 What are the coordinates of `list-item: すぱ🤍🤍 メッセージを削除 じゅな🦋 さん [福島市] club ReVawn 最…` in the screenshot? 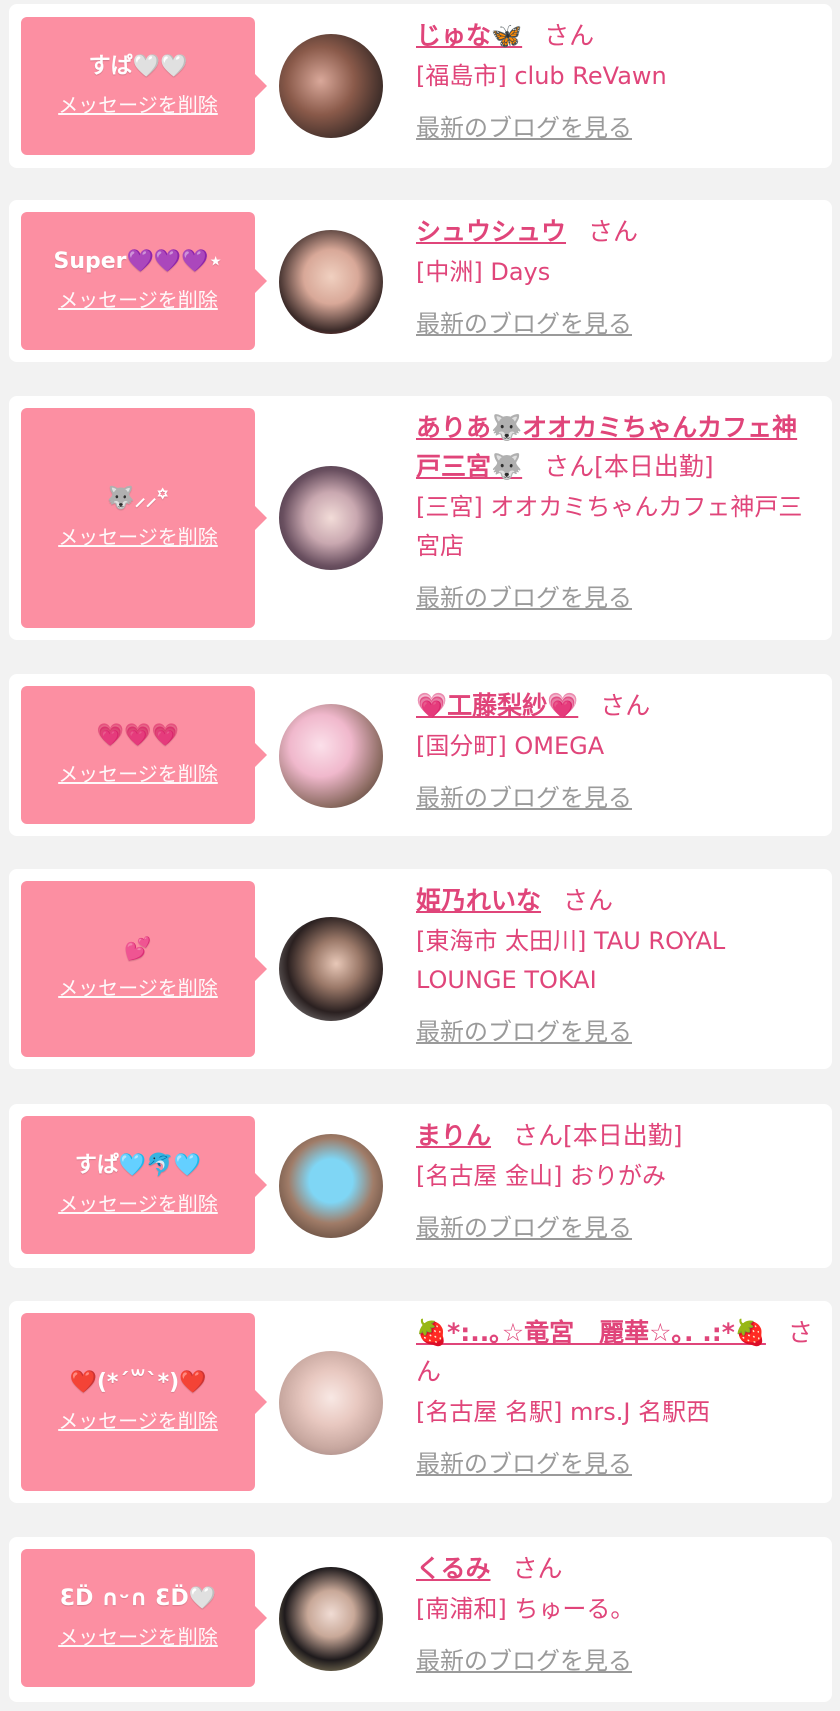 It's located at (420, 86).